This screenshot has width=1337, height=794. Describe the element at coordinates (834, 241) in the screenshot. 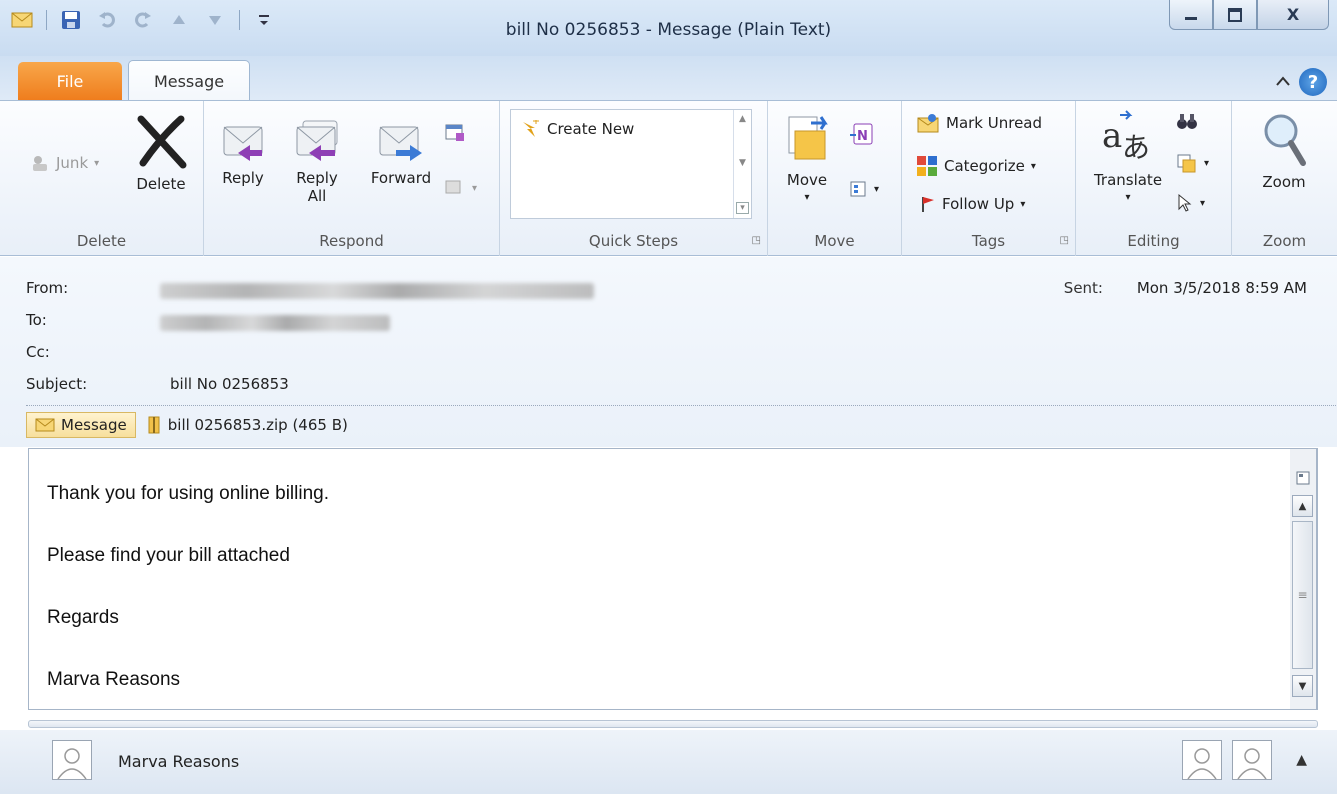

I see `group-label-move: Move` at that location.